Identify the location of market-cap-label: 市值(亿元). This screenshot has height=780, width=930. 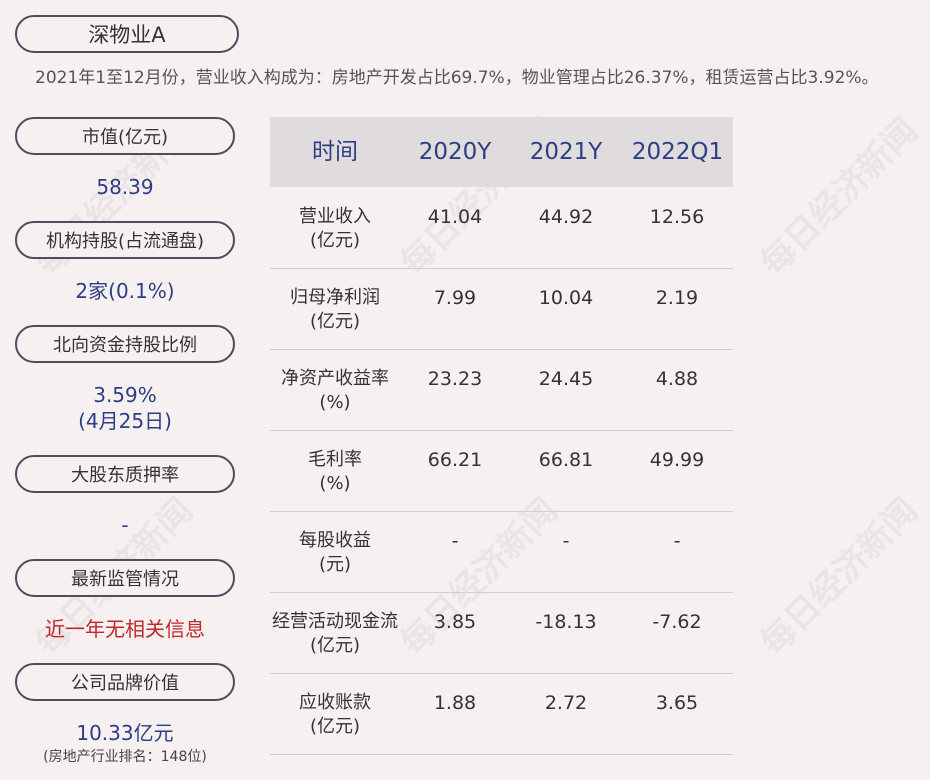
(125, 136).